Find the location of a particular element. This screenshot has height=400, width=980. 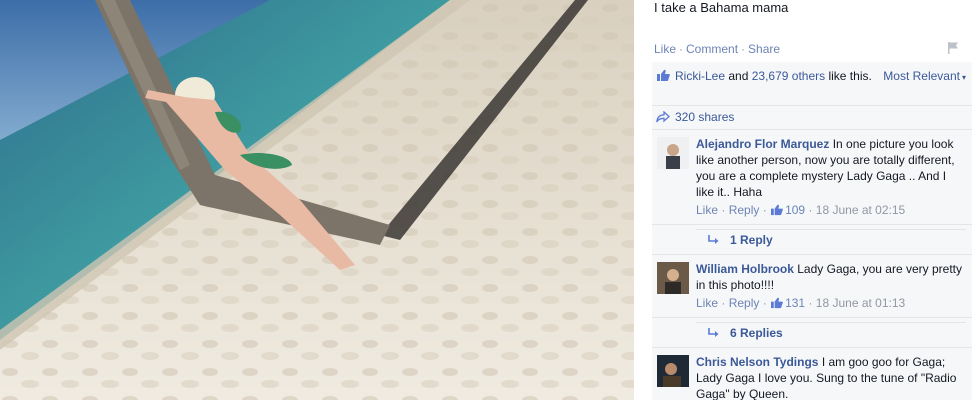

post-actions: Like · Comment · Share is located at coordinates (717, 49).